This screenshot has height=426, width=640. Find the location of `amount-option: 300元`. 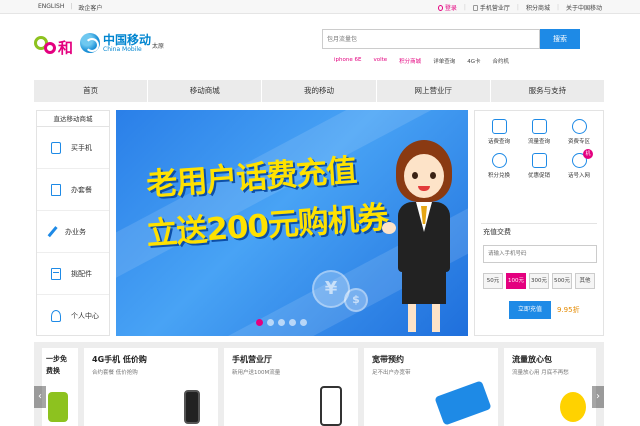

amount-option: 300元 is located at coordinates (539, 281).